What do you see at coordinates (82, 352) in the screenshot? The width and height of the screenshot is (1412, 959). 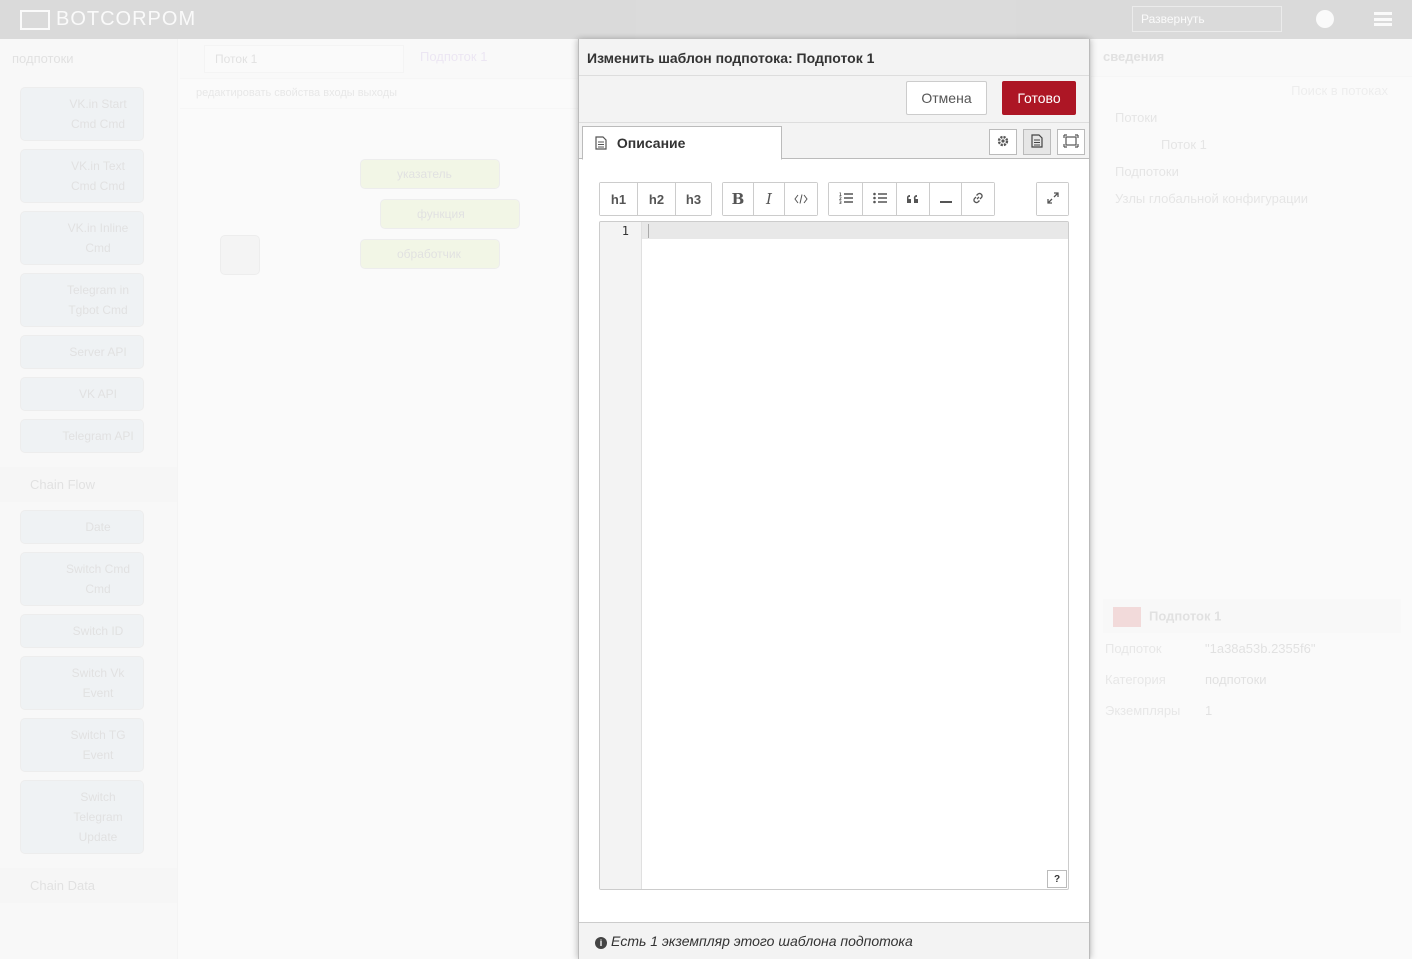 I see `palette-node: Server API` at bounding box center [82, 352].